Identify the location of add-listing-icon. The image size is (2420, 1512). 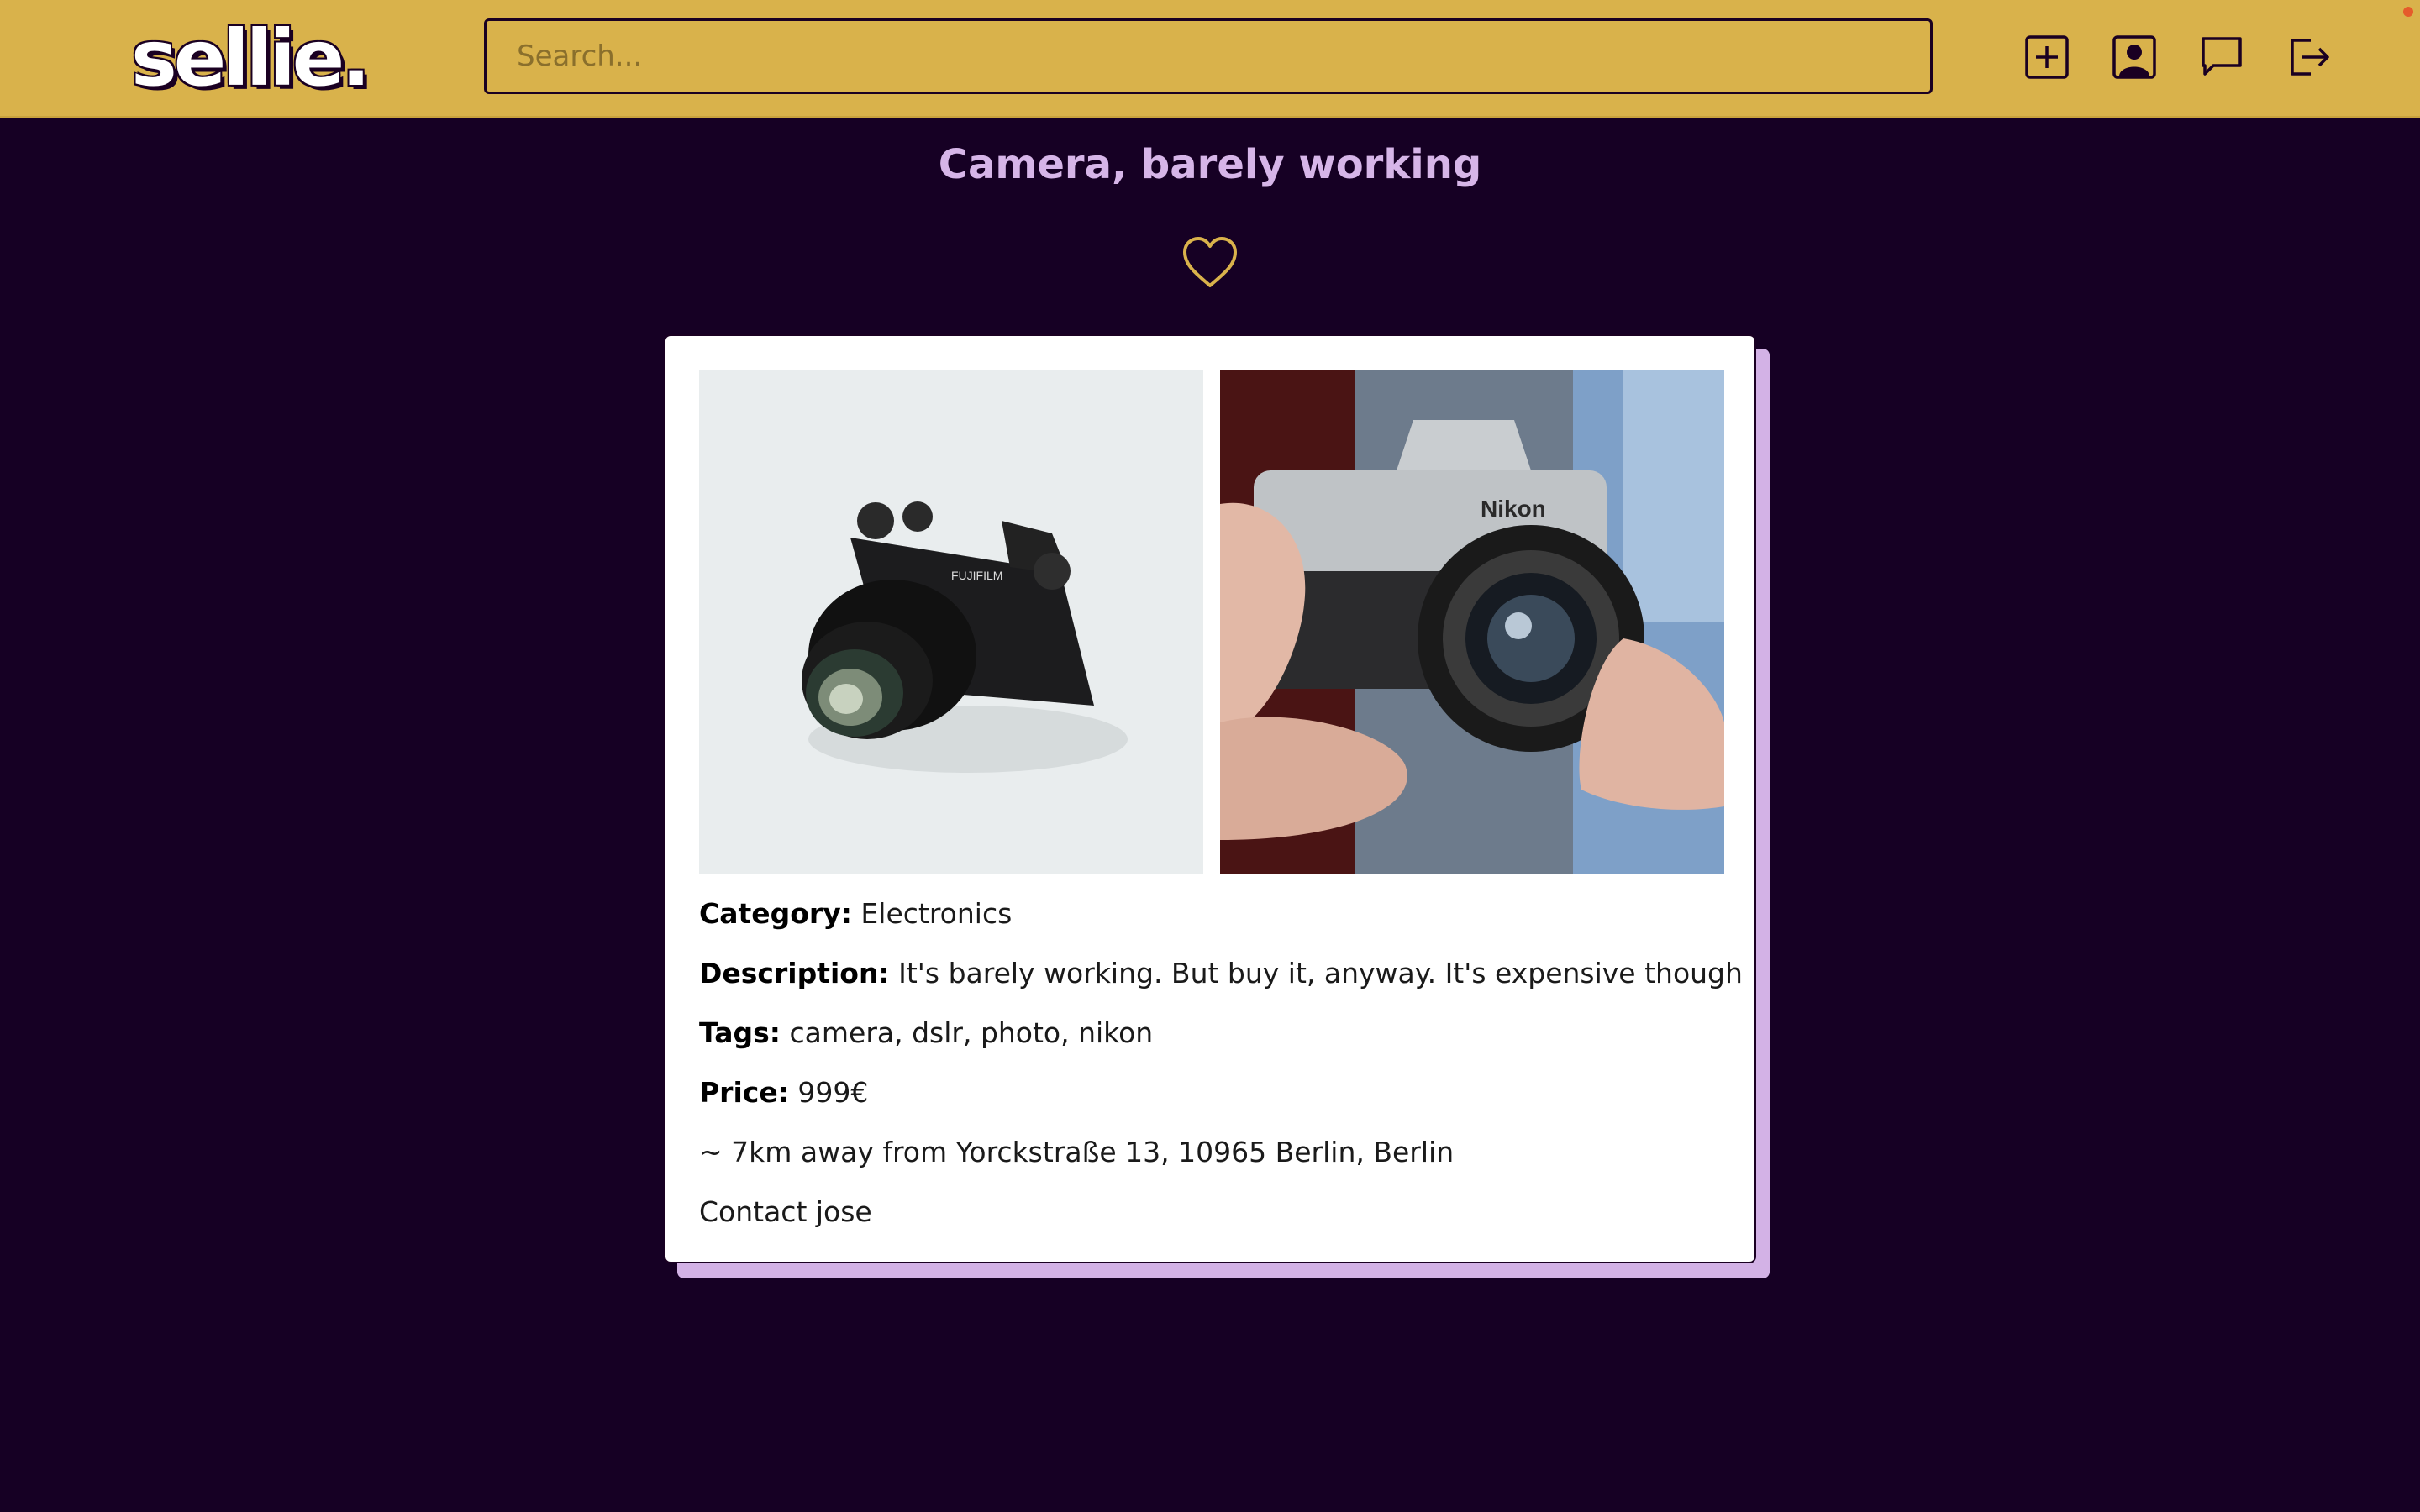
(2046, 57).